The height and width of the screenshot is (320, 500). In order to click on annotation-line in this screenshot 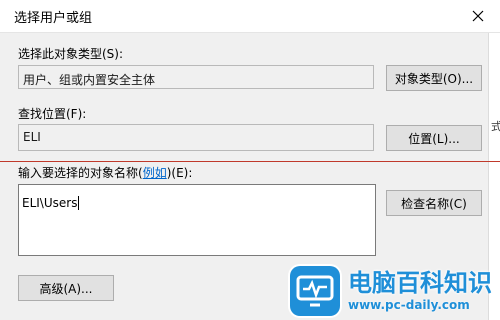, I will do `click(250, 161)`.